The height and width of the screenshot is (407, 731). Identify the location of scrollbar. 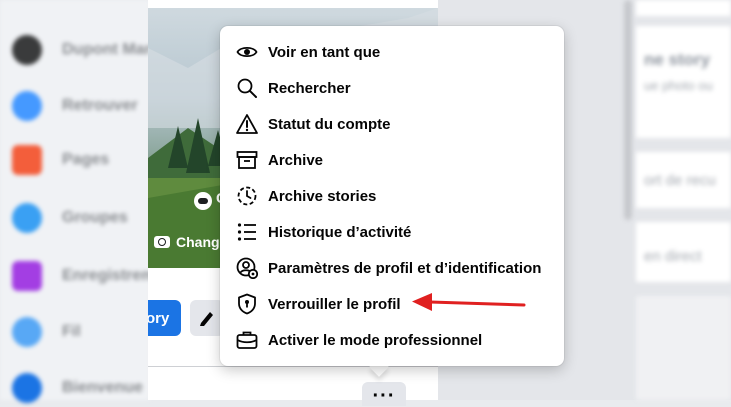
(628, 110).